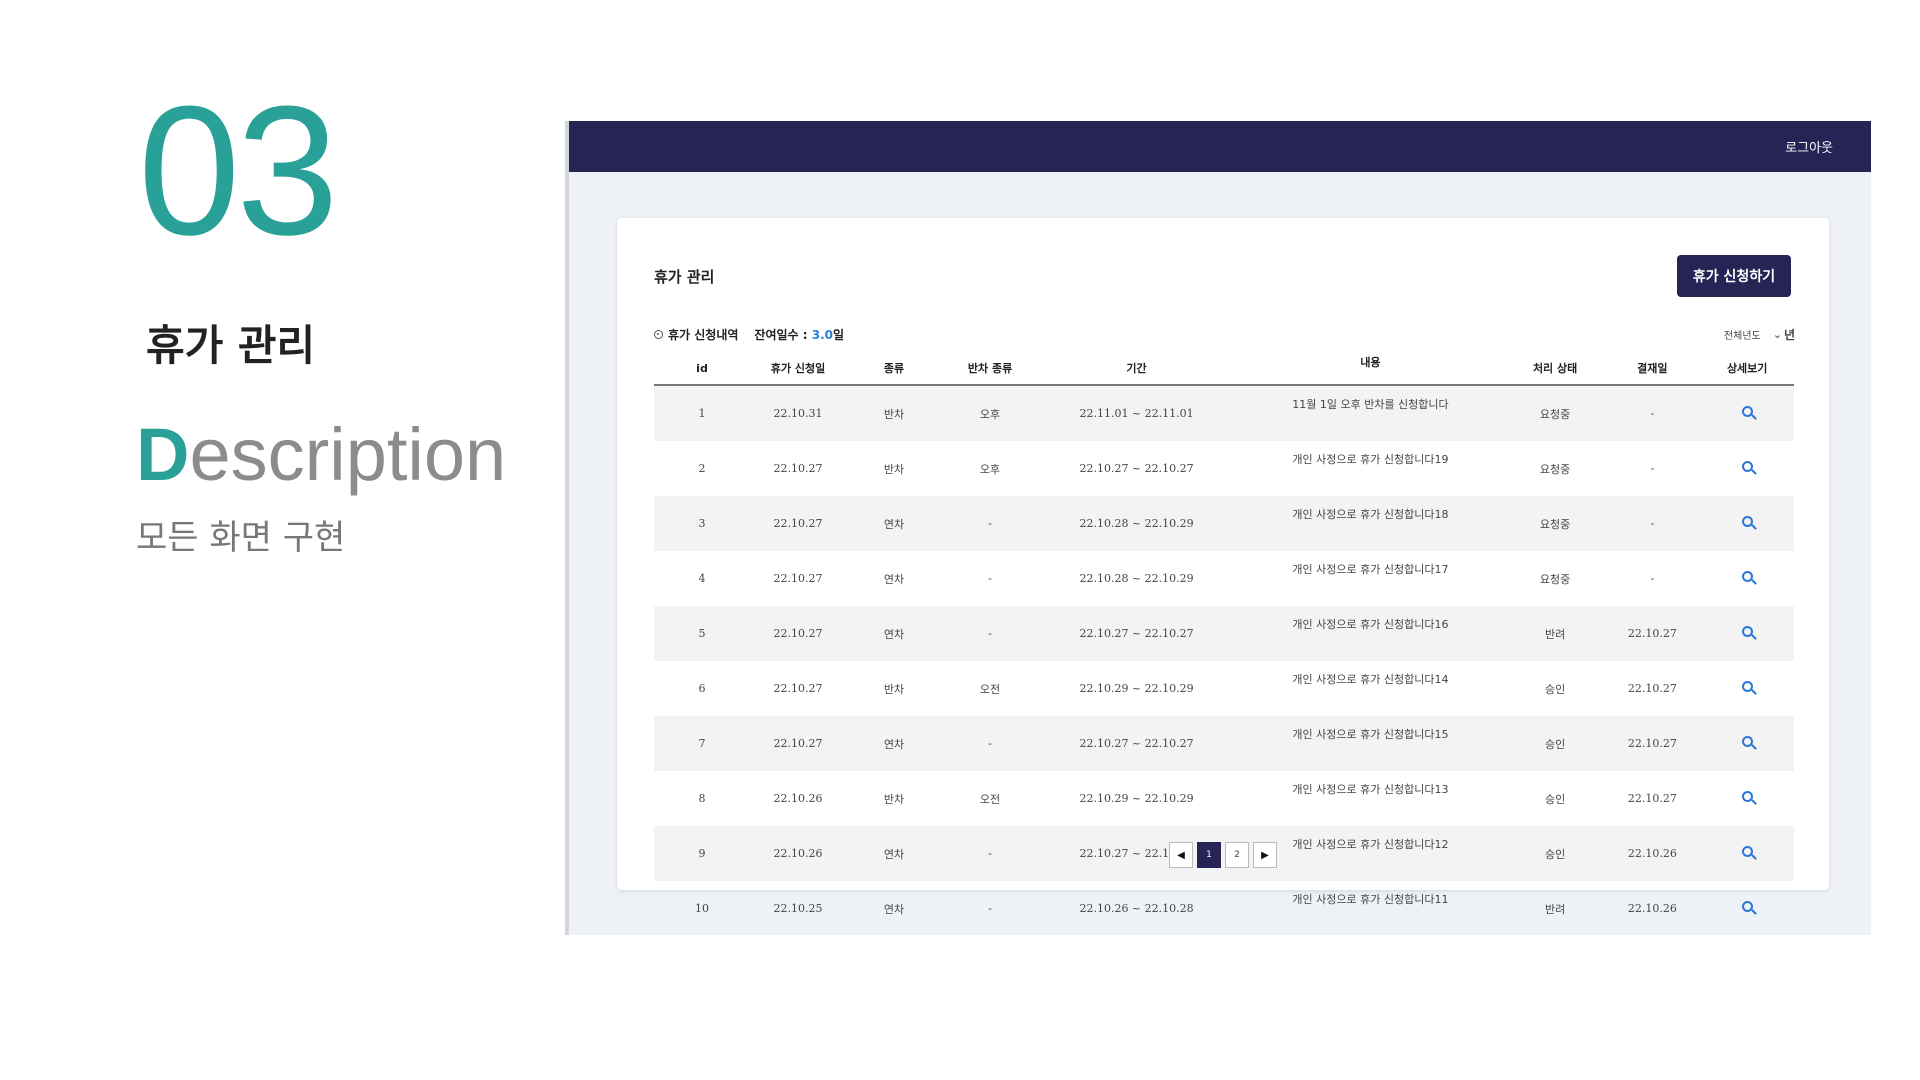  Describe the element at coordinates (1137, 369) in the screenshot. I see `col-period: 기간` at that location.